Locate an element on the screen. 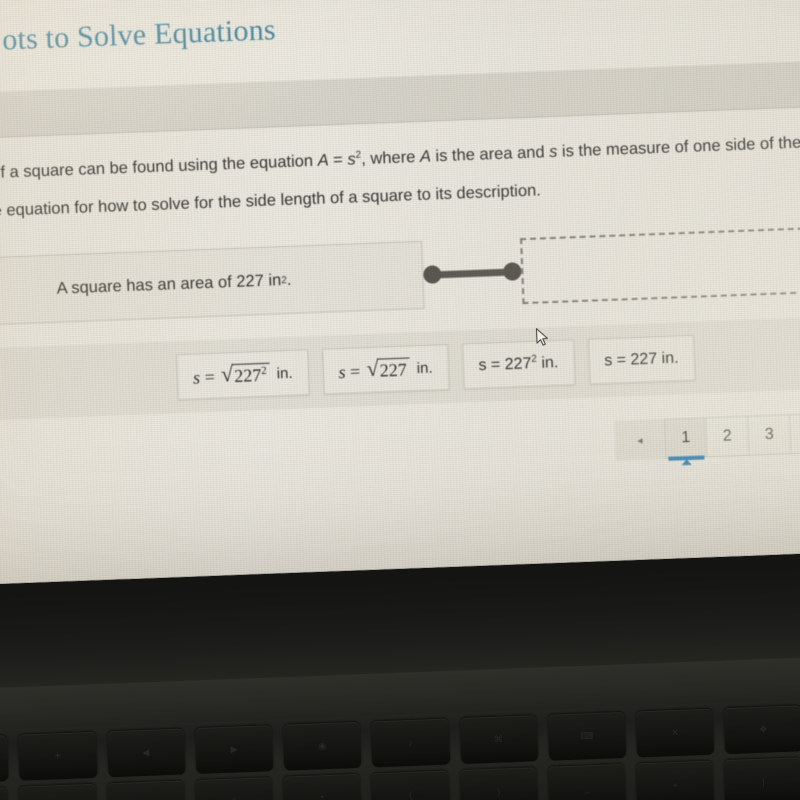 This screenshot has height=800, width=800. key-glyph: ( is located at coordinates (410, 794).